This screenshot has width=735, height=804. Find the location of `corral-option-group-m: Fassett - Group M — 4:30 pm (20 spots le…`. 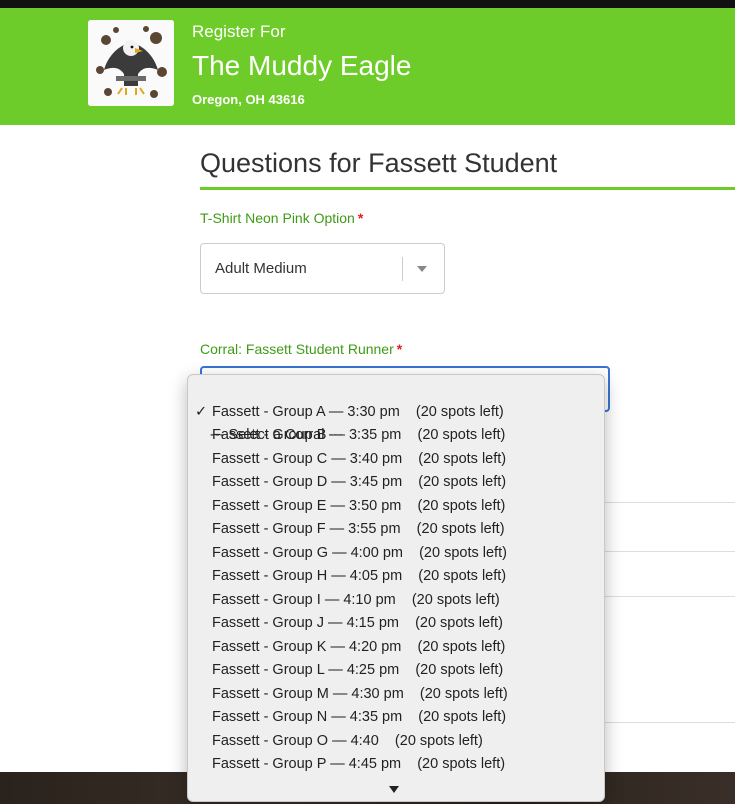

corral-option-group-m: Fassett - Group M — 4:30 pm (20 spots le… is located at coordinates (396, 695).